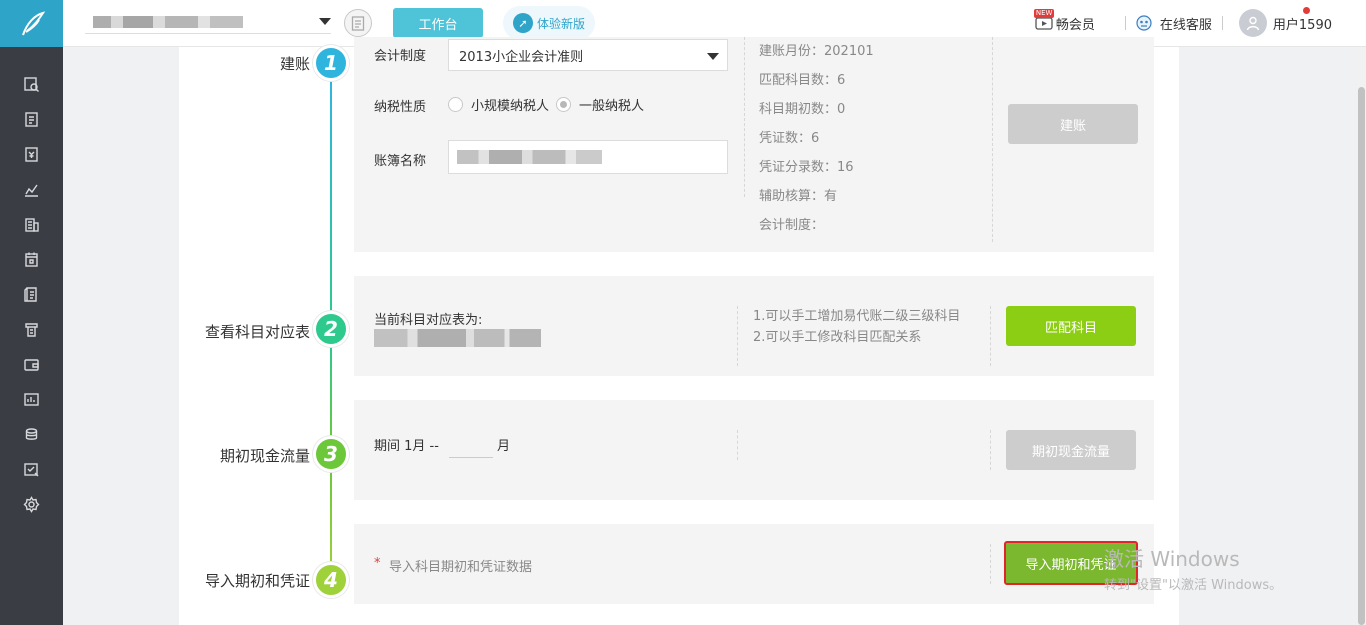  I want to click on blurred-company-name, so click(168, 22).